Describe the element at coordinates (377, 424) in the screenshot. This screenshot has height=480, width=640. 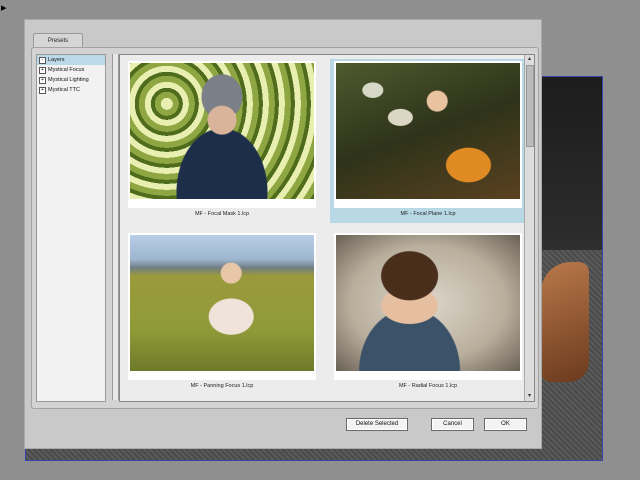
I see `delete-selected-button: Delete Selected` at that location.